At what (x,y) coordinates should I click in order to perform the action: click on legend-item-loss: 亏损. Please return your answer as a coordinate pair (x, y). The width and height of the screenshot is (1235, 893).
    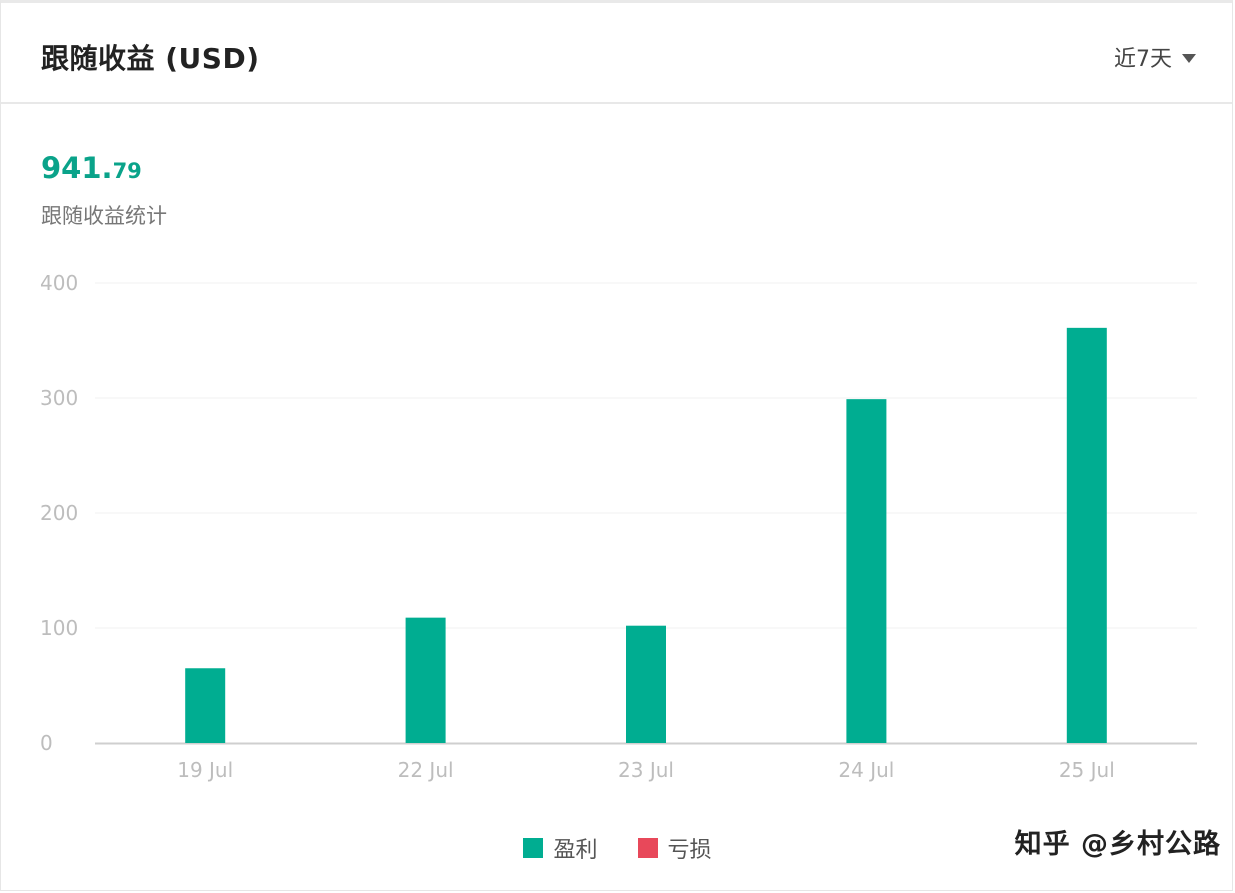
    Looking at the image, I should click on (674, 848).